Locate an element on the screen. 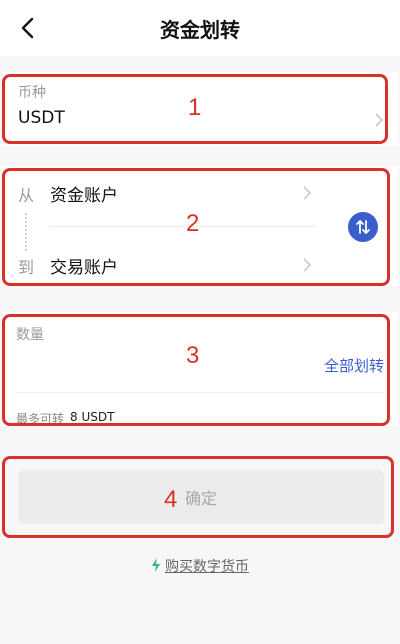 Image resolution: width=400 pixels, height=644 pixels. annotation-number-1: 1 is located at coordinates (195, 107).